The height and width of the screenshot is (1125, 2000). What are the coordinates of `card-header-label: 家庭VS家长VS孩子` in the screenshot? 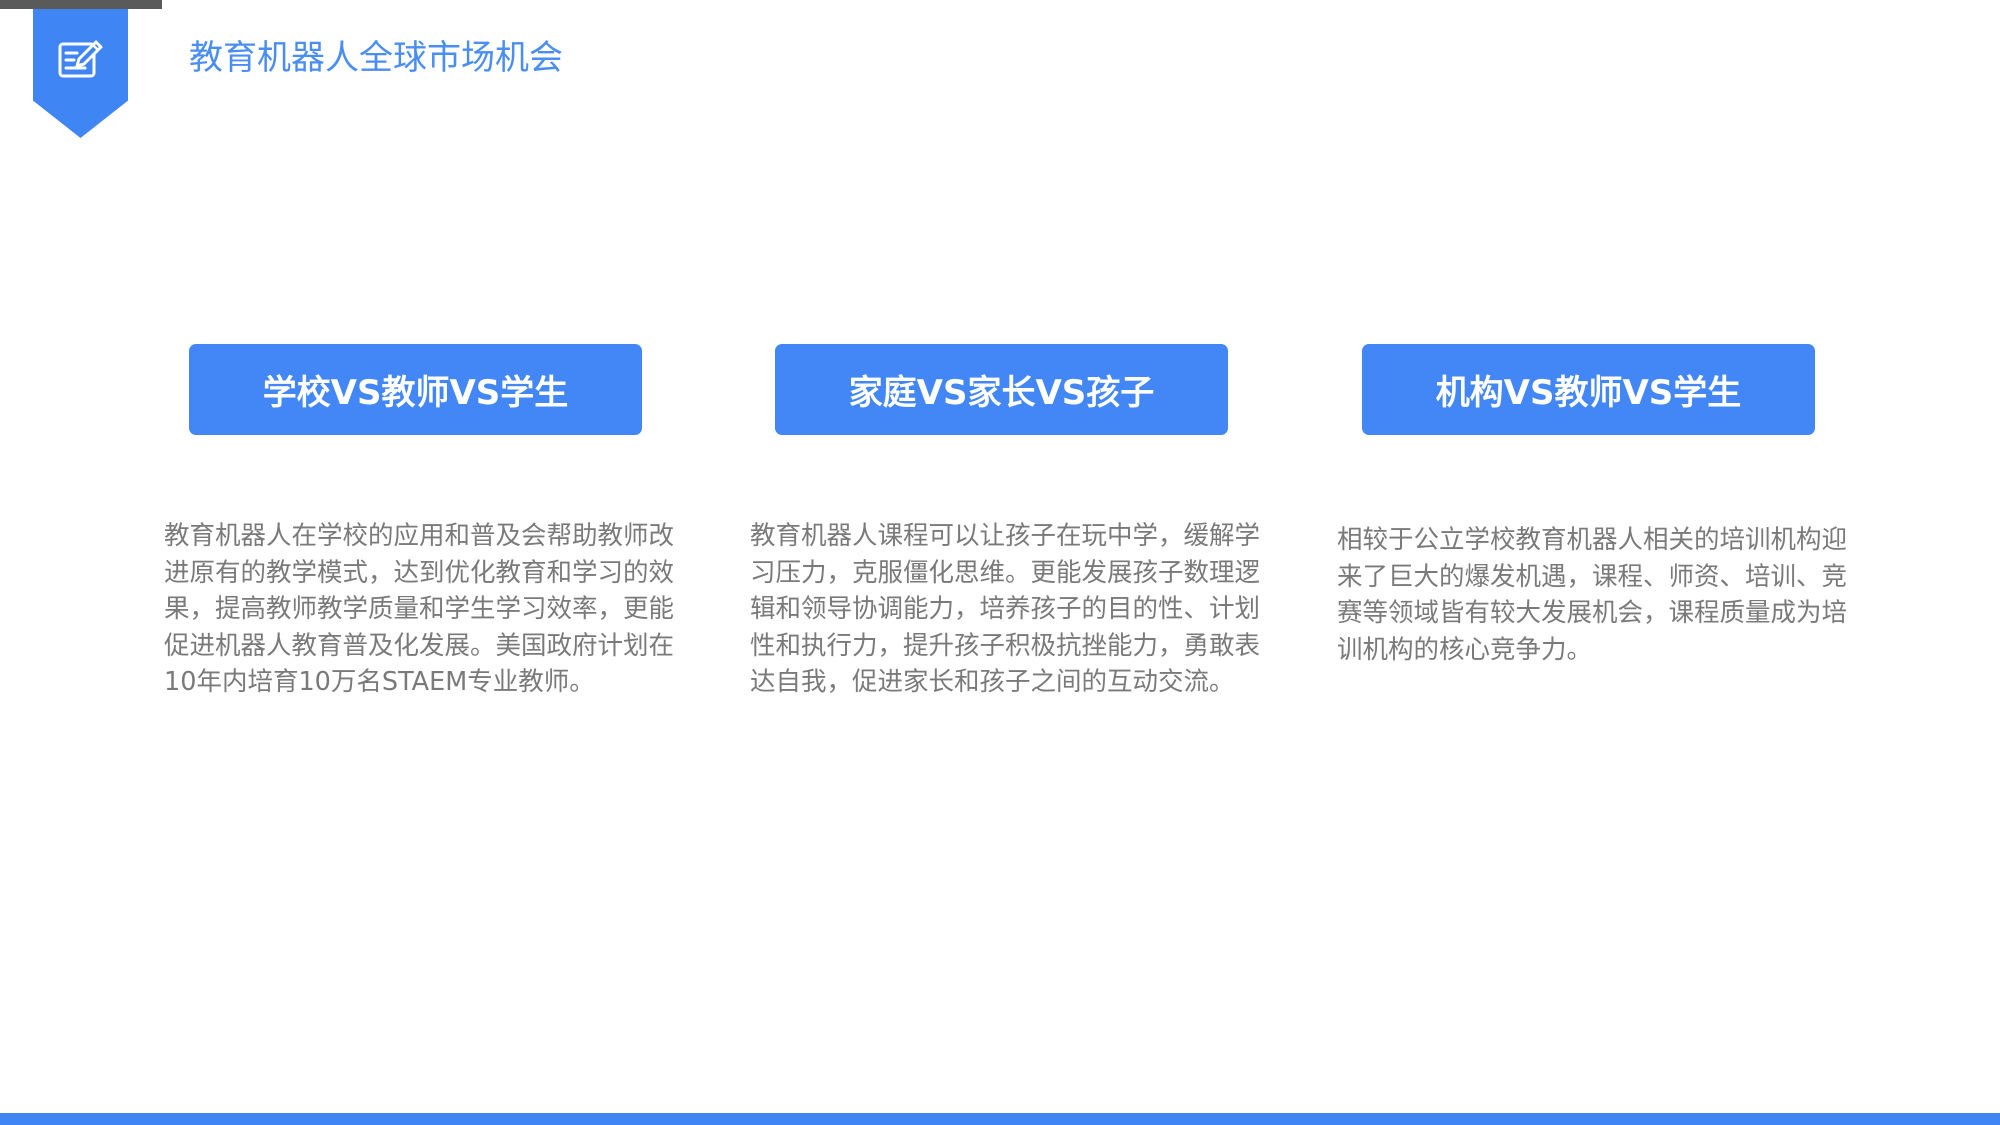 It's located at (1001, 393).